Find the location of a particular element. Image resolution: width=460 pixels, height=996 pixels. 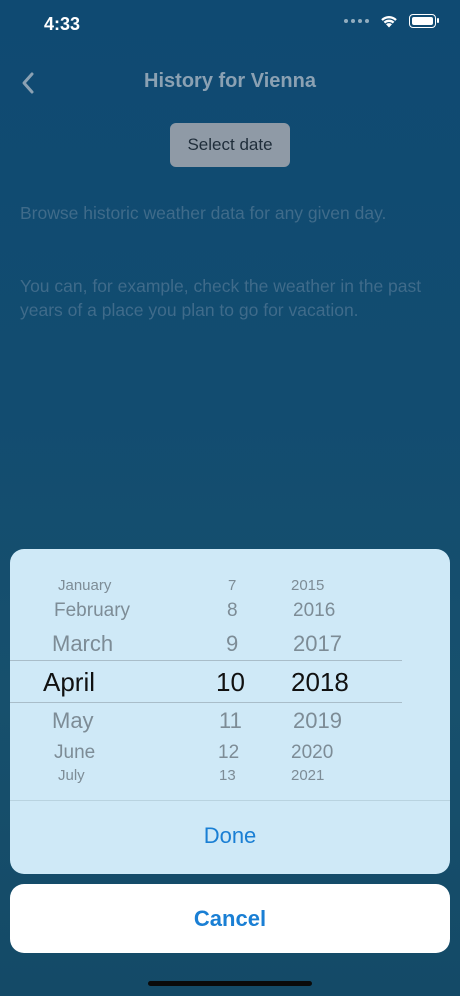

day-option-selected: 10 is located at coordinates (230, 682).